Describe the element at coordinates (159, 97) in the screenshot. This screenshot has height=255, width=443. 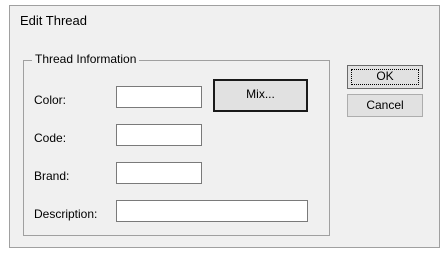
I see `color-field` at that location.